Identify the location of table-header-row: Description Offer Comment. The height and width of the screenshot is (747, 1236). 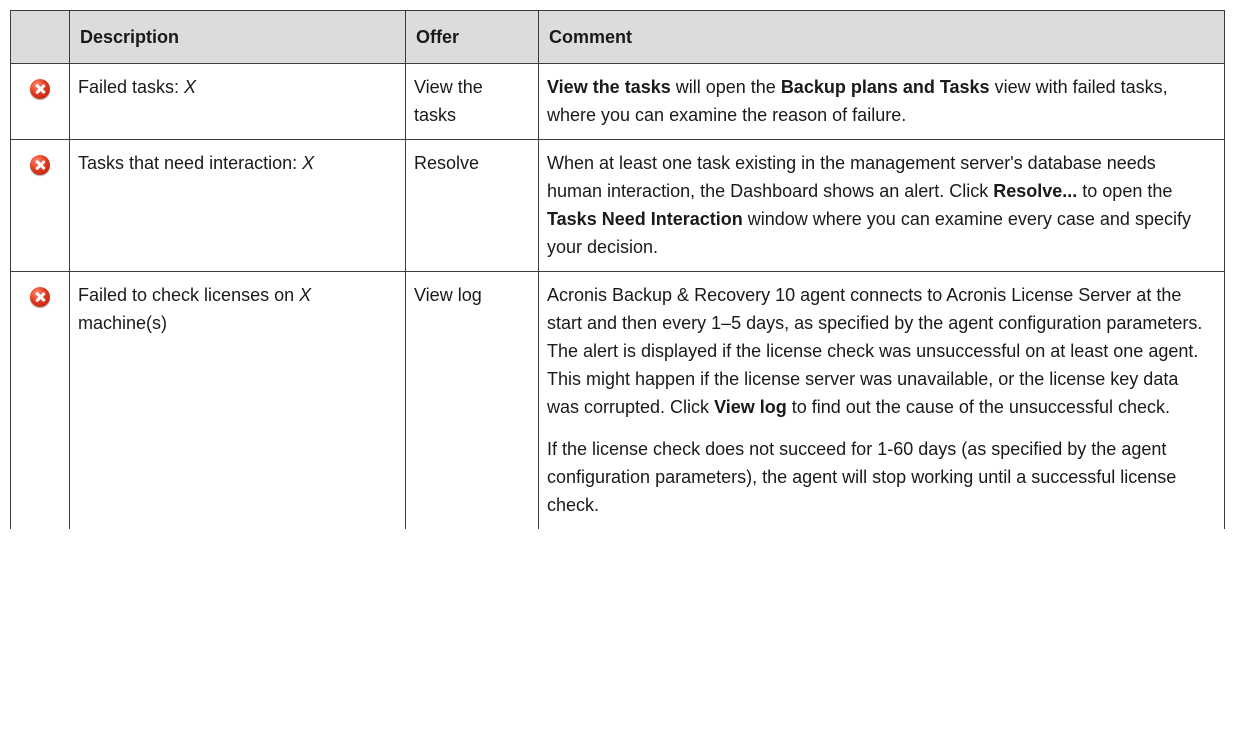
(617, 37).